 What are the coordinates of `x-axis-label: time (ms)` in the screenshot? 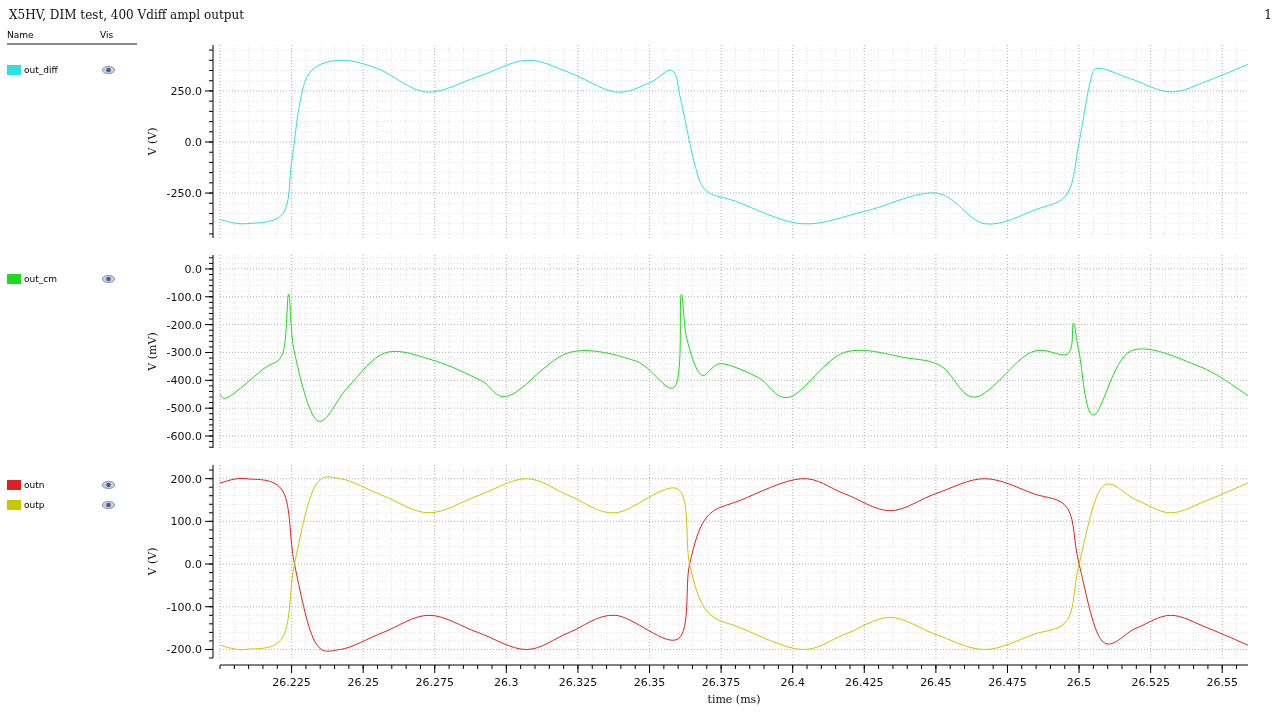 It's located at (734, 699).